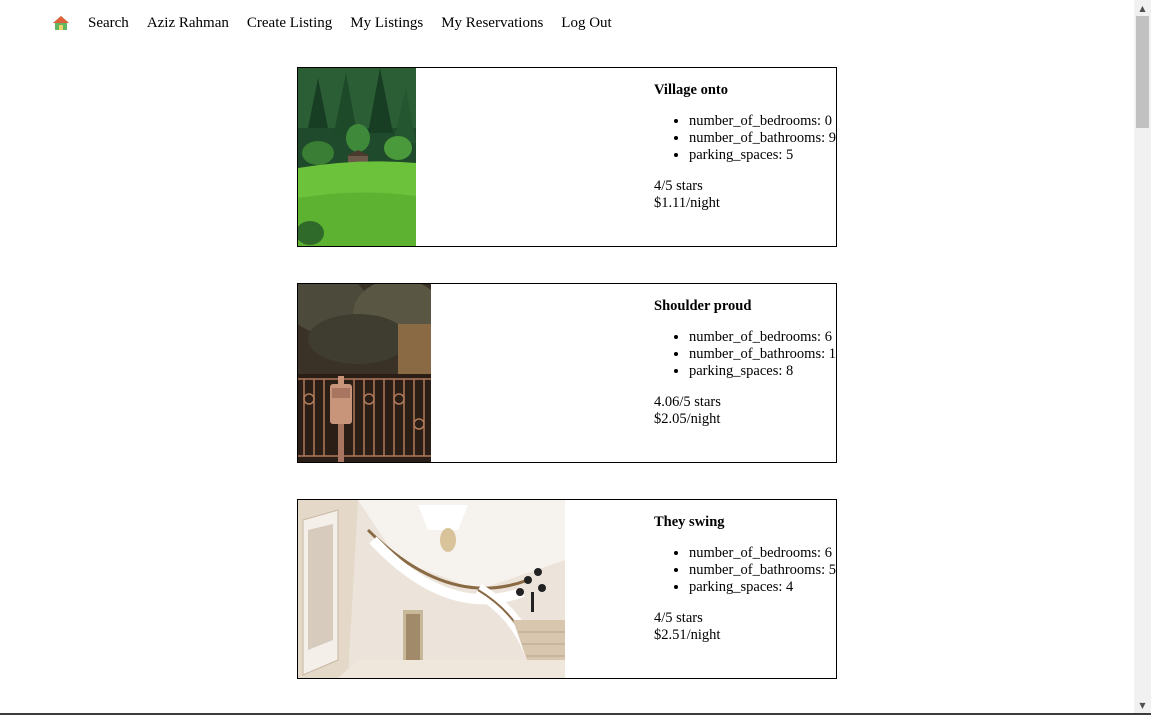 The image size is (1151, 715). I want to click on nav-my-listings-link: My Listings, so click(386, 23).